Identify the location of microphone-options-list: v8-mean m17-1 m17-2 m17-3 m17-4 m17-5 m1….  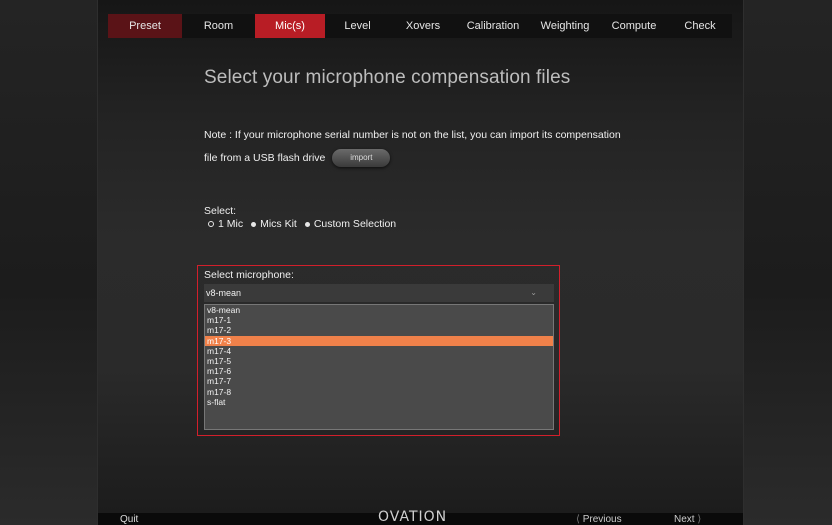
(379, 367).